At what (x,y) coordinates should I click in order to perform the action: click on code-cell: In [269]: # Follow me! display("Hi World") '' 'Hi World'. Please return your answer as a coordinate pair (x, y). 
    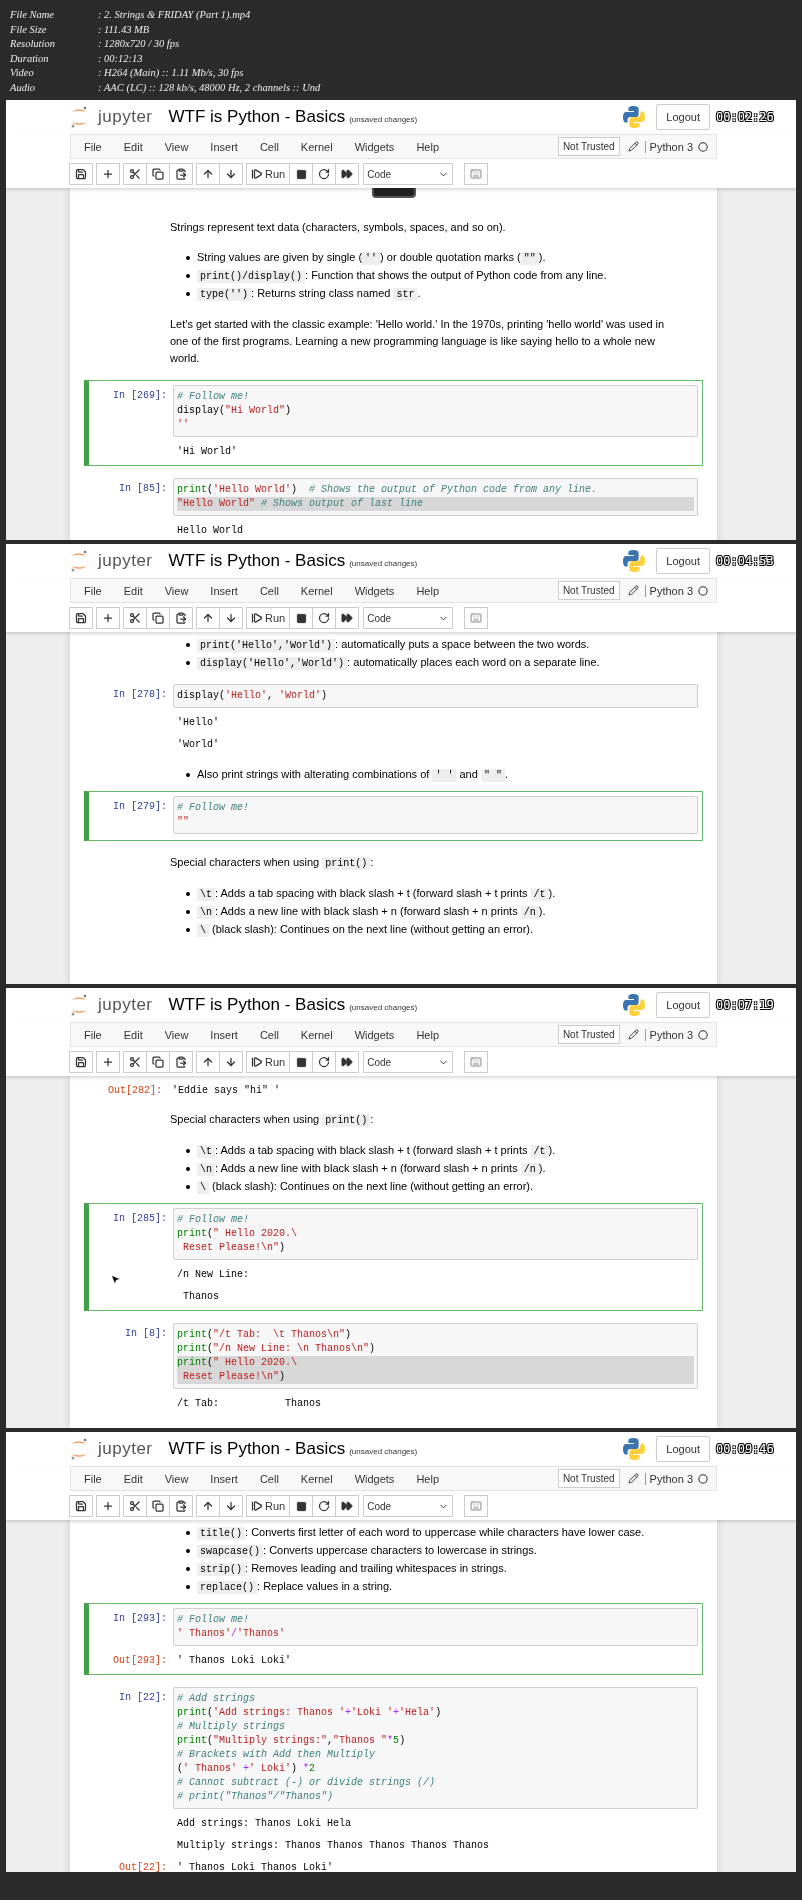
    Looking at the image, I should click on (393, 423).